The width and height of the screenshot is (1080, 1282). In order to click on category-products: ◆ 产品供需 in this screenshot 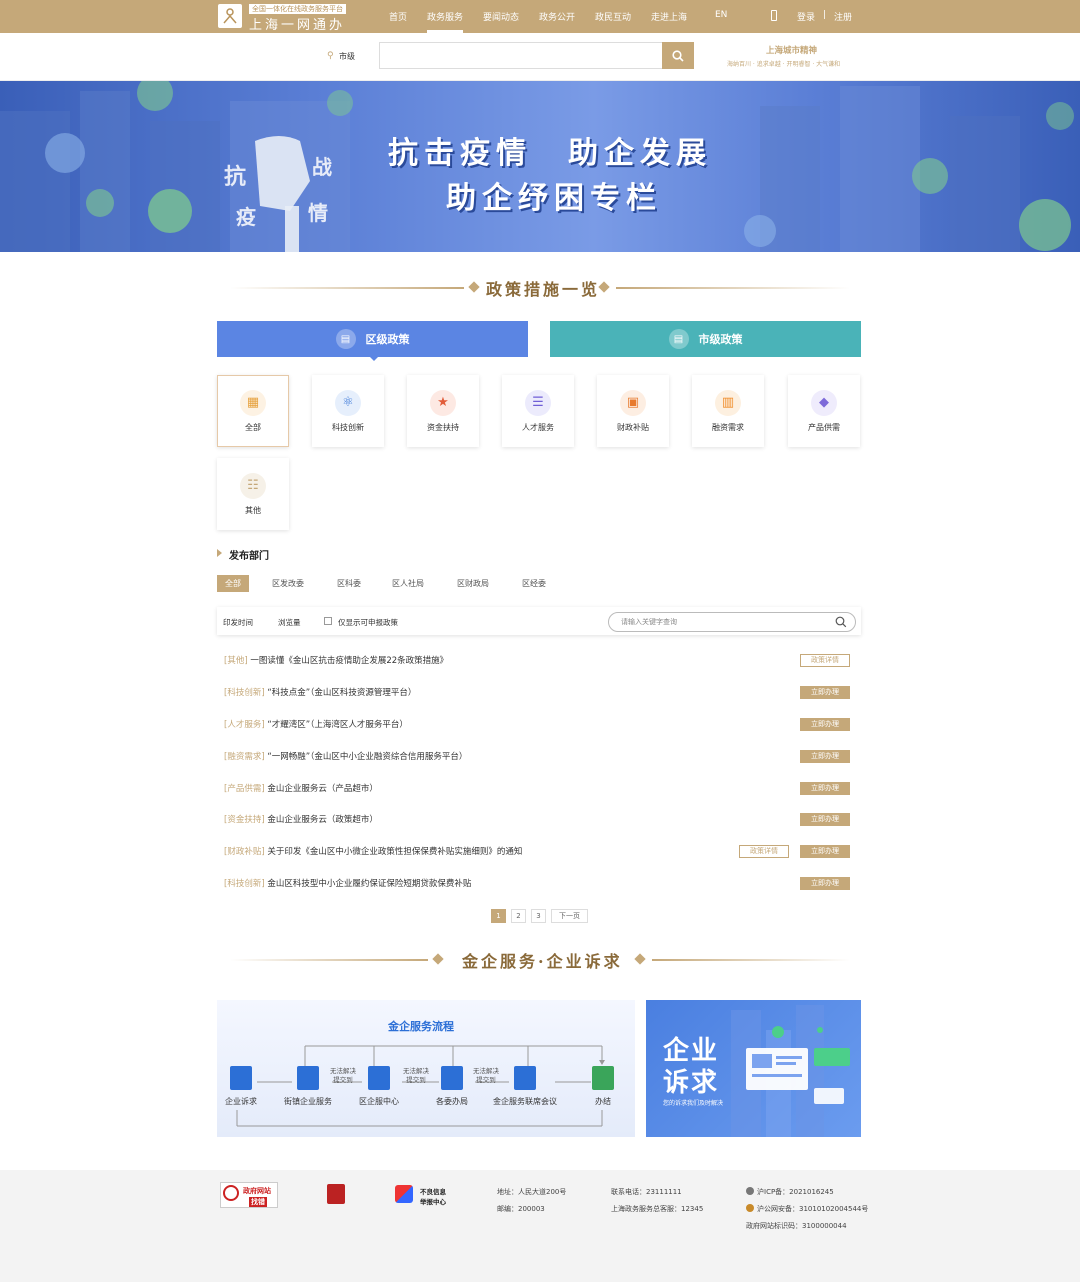, I will do `click(824, 411)`.